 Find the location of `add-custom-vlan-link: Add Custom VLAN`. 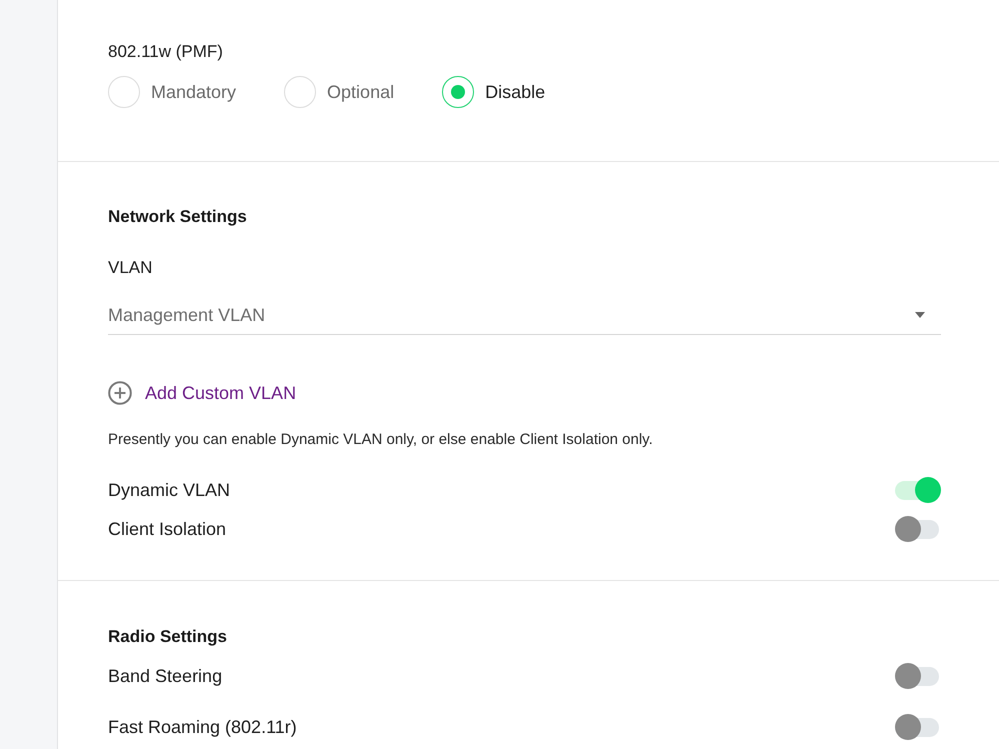

add-custom-vlan-link: Add Custom VLAN is located at coordinates (202, 393).